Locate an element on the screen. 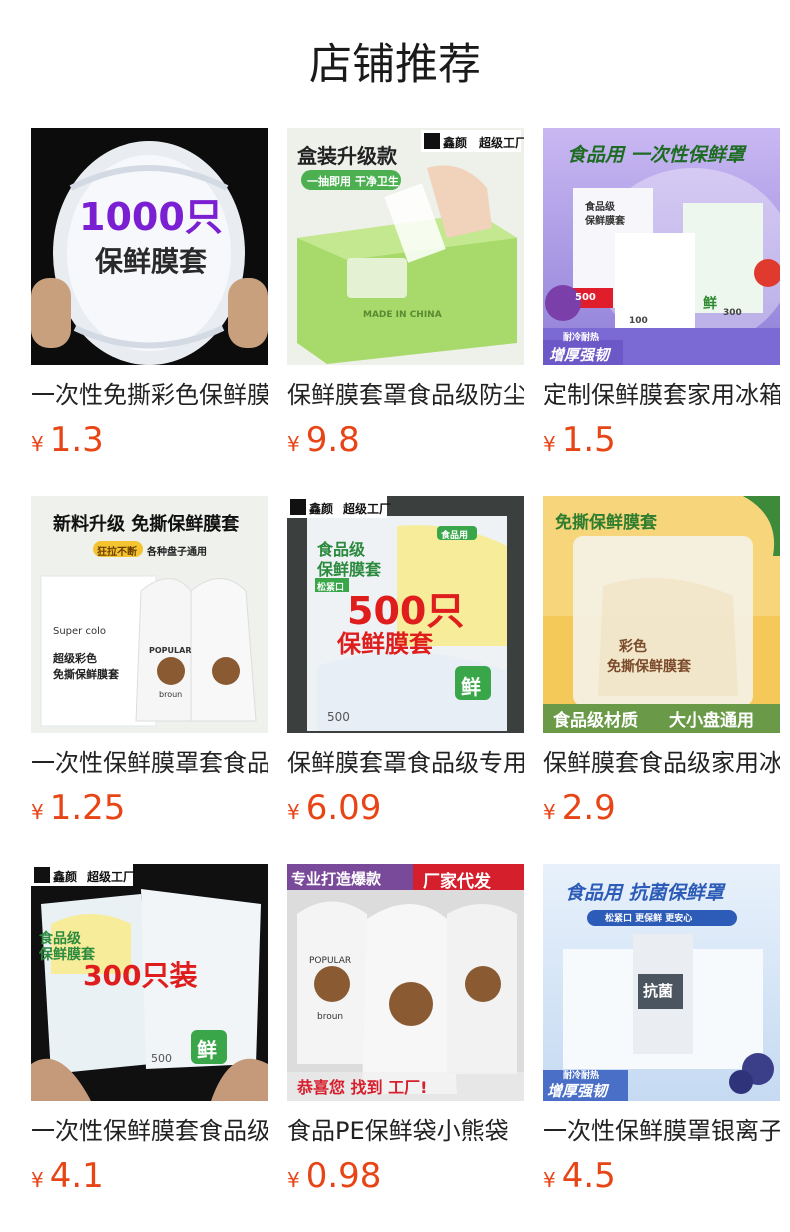 This screenshot has height=1232, width=790. image-caption: 食品用 抗菌保鲜罩 is located at coordinates (644, 893).